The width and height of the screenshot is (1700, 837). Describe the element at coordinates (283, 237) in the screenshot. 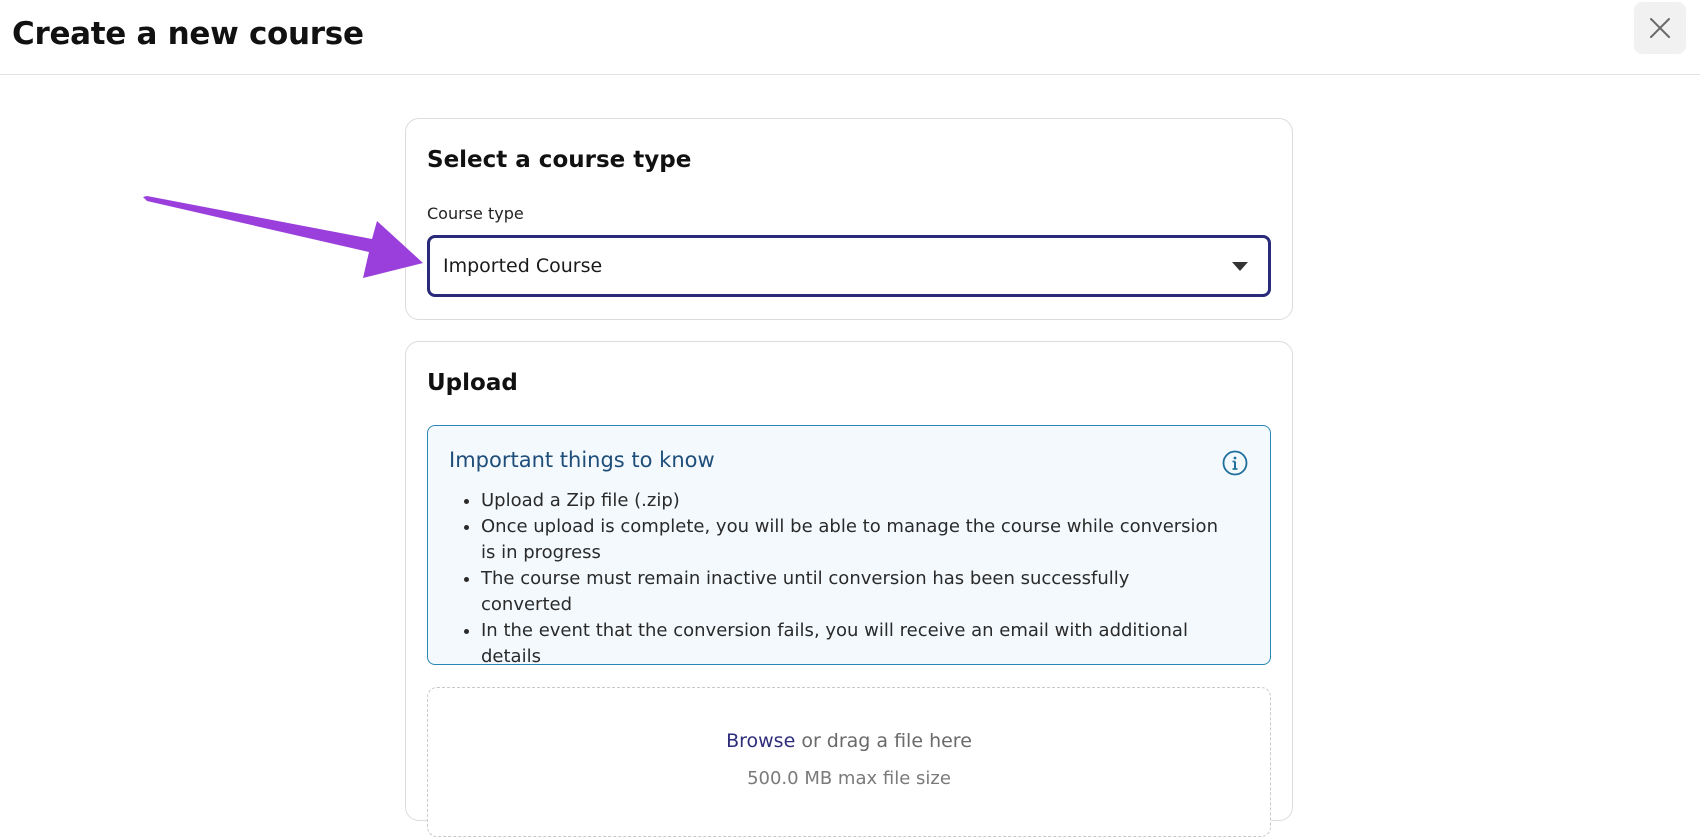

I see `annotation-arrow-shape` at that location.